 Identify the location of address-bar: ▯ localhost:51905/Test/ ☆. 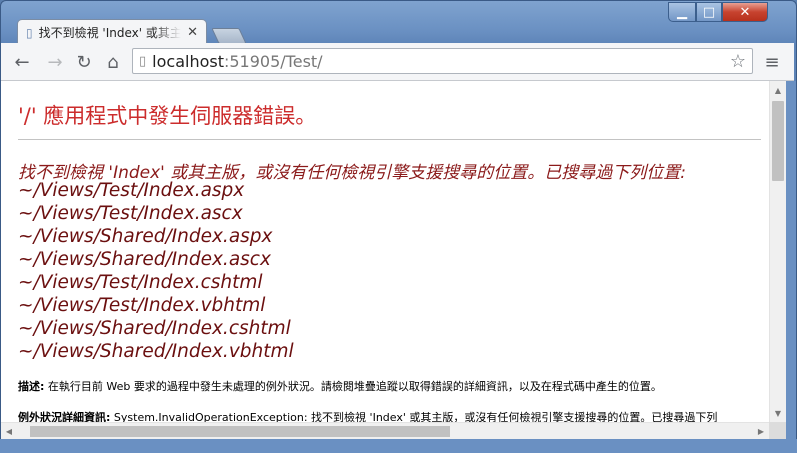
(442, 61).